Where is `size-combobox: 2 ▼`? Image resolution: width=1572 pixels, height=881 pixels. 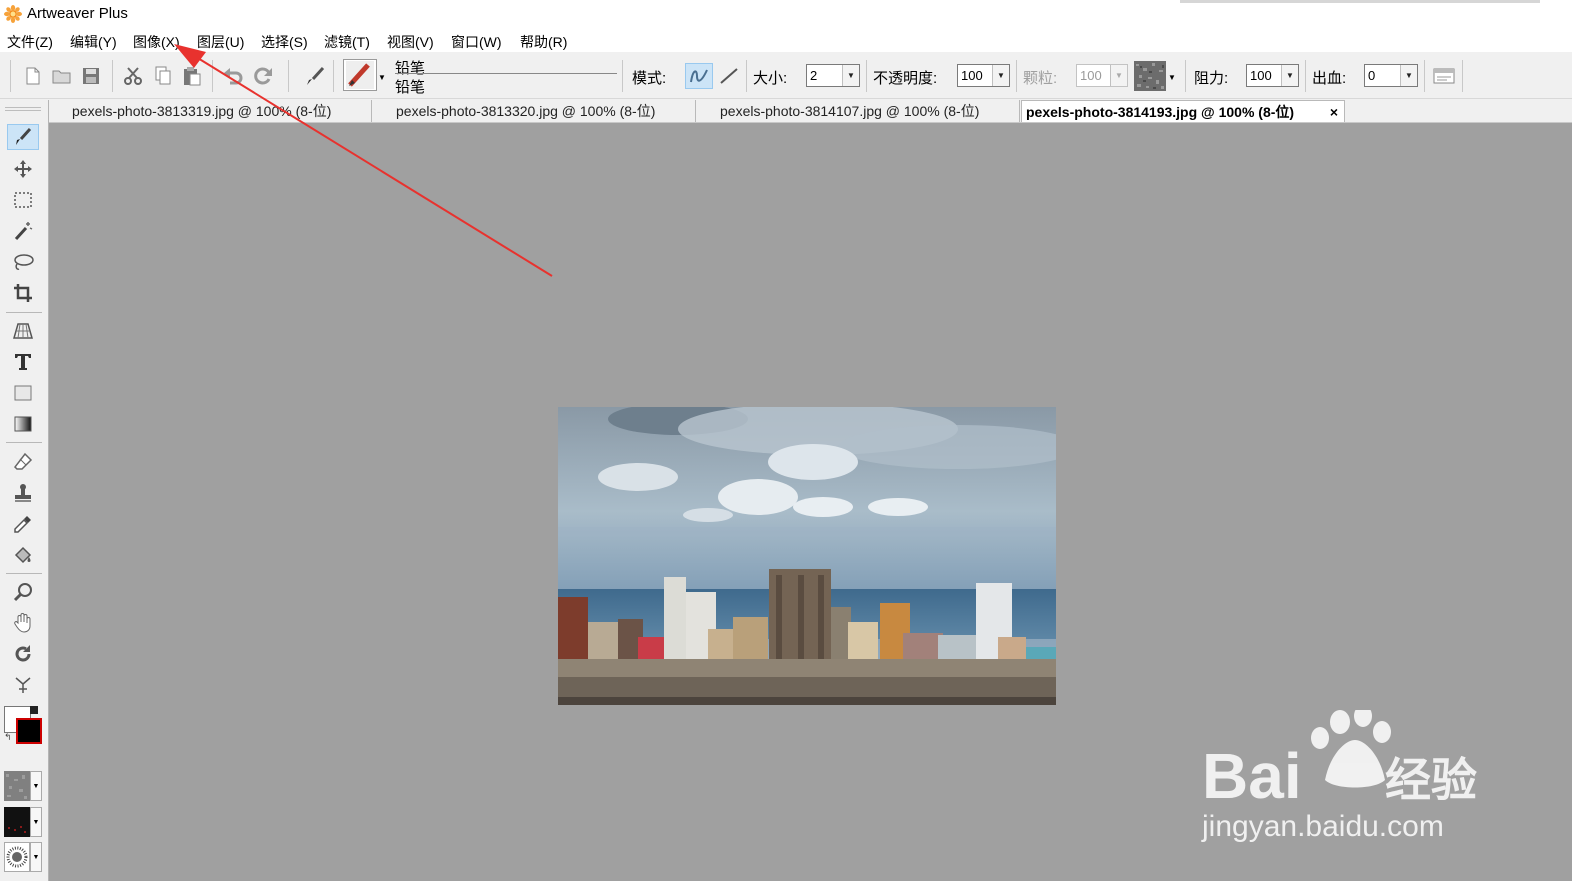 size-combobox: 2 ▼ is located at coordinates (833, 75).